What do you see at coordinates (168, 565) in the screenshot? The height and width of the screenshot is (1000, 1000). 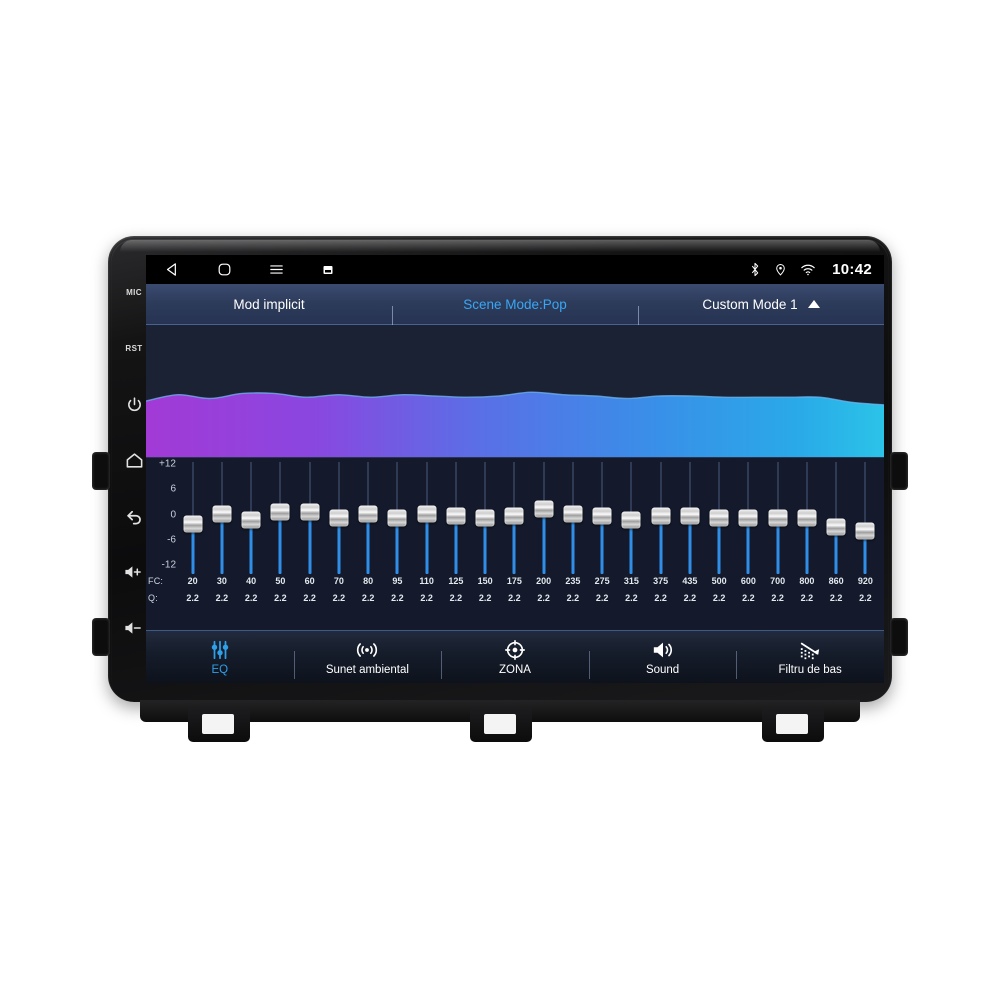 I see `db-tick: -12` at bounding box center [168, 565].